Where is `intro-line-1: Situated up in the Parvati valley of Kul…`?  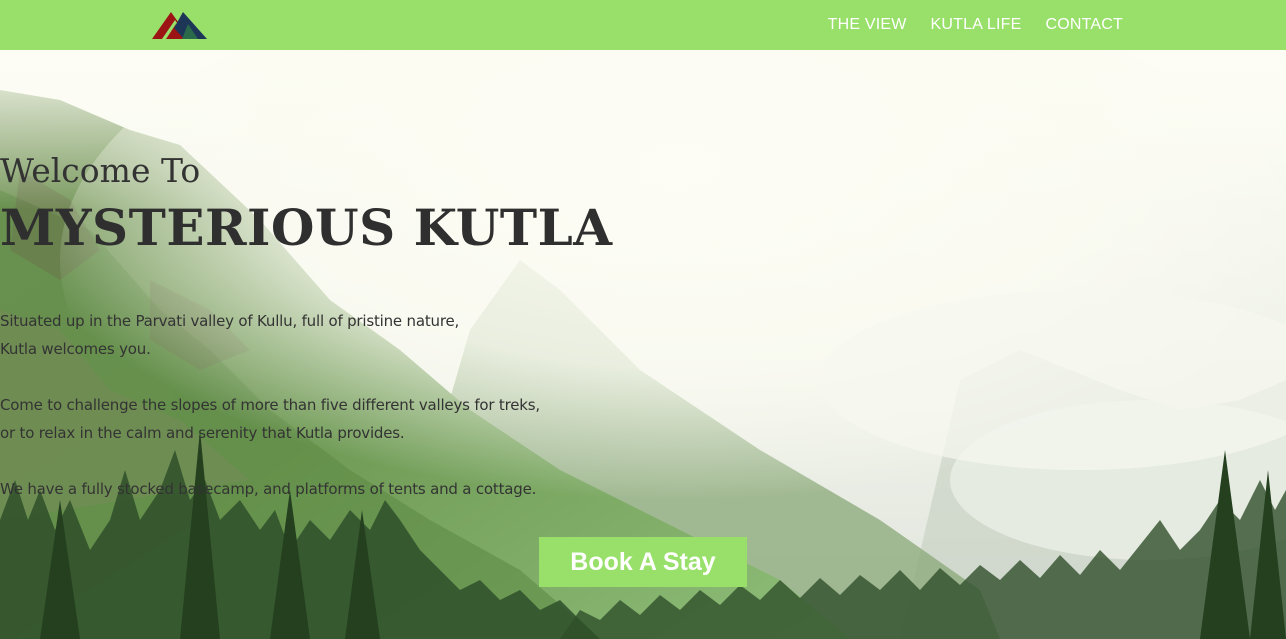
intro-line-1: Situated up in the Parvati valley of Kul… is located at coordinates (230, 321).